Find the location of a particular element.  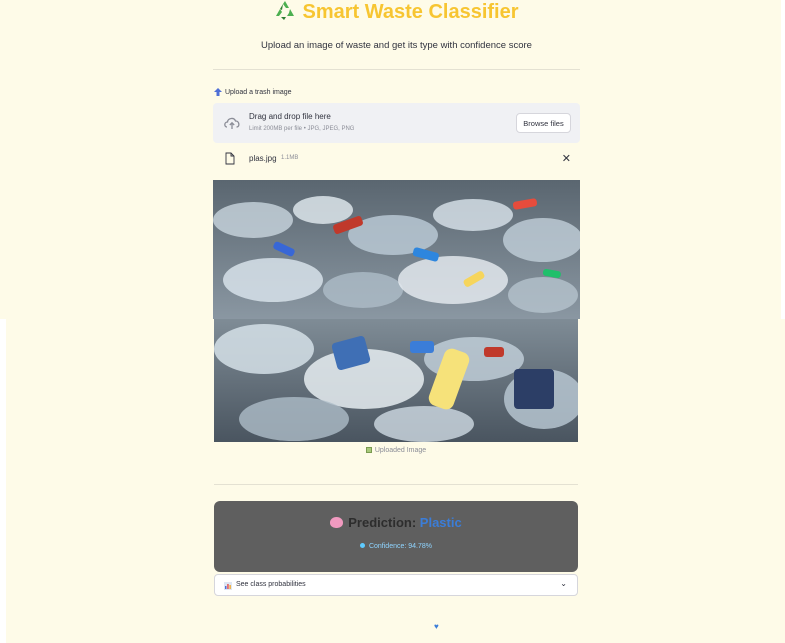

uploader-label-text: Upload a trash image is located at coordinates (258, 92).